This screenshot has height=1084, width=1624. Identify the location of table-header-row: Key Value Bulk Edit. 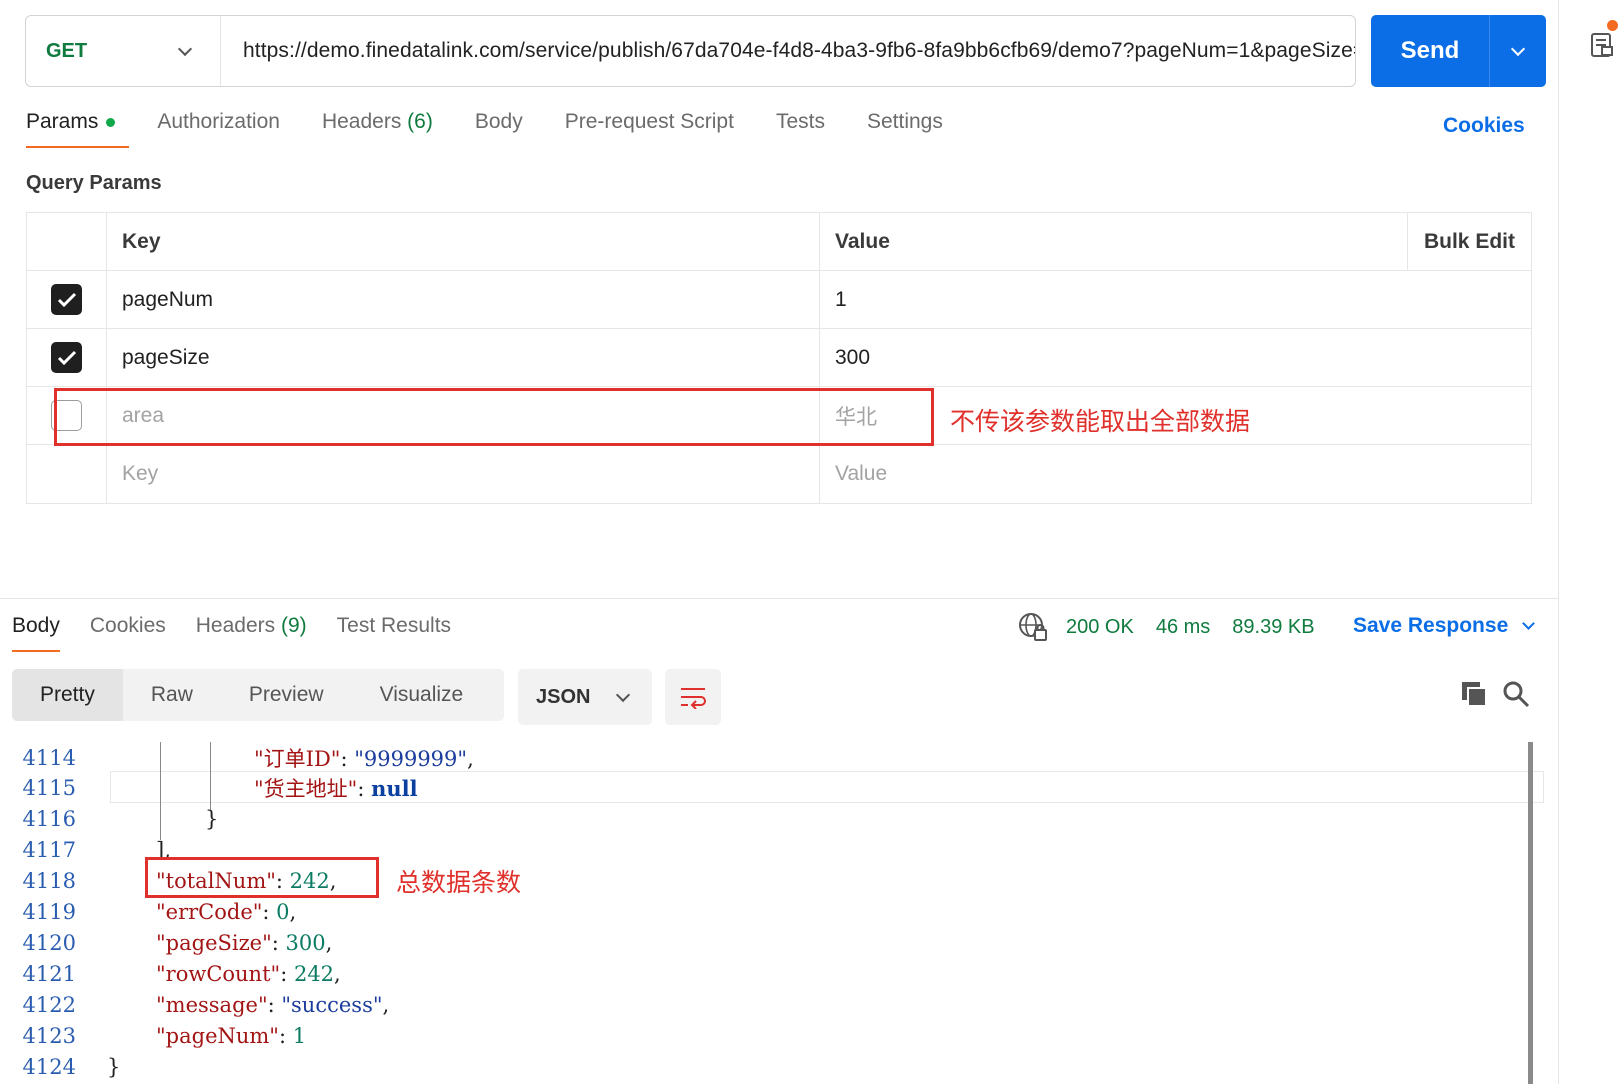
(779, 242).